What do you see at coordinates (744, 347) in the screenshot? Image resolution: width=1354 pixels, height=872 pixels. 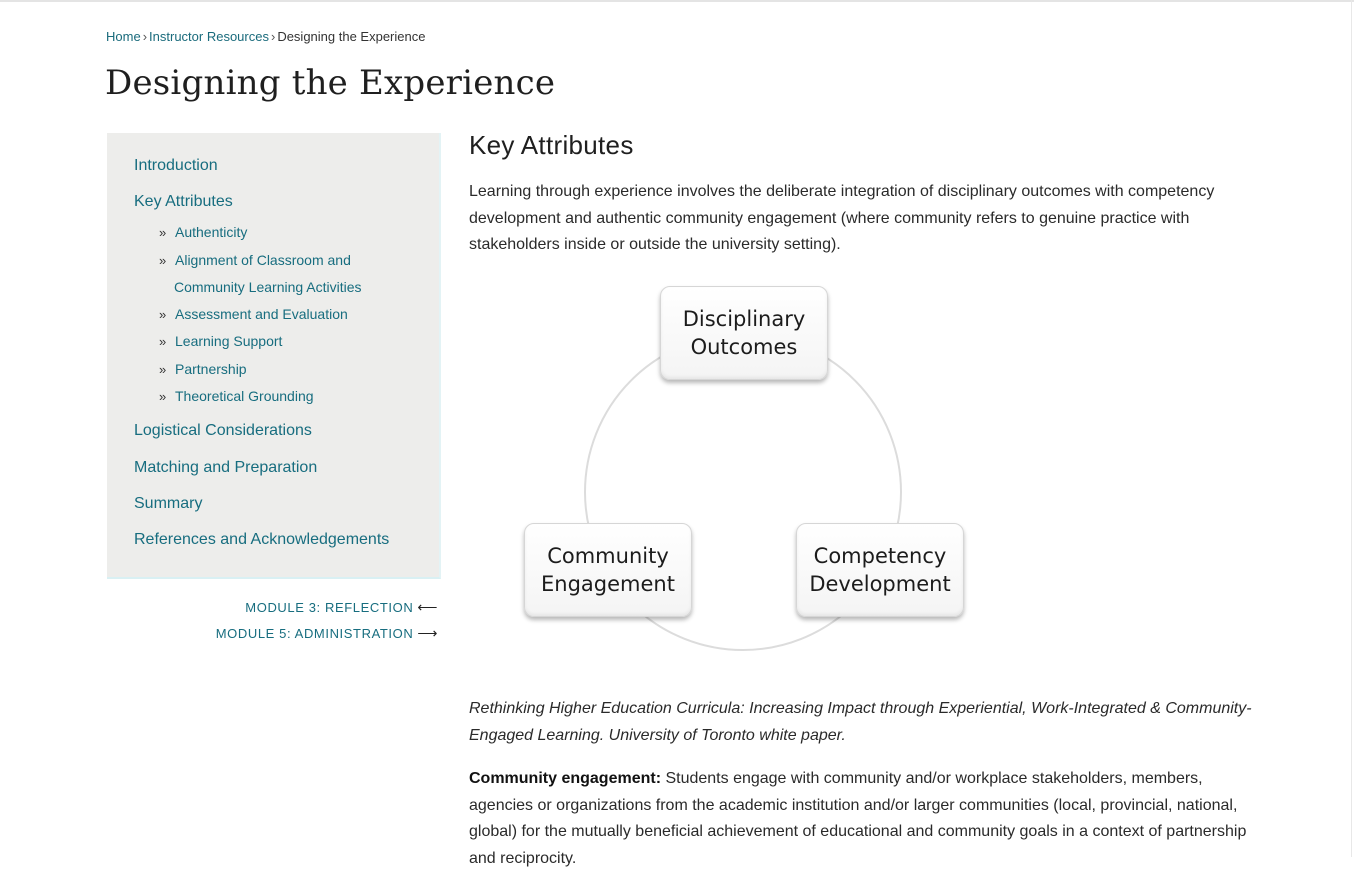 I see `node-text: Outcomes` at bounding box center [744, 347].